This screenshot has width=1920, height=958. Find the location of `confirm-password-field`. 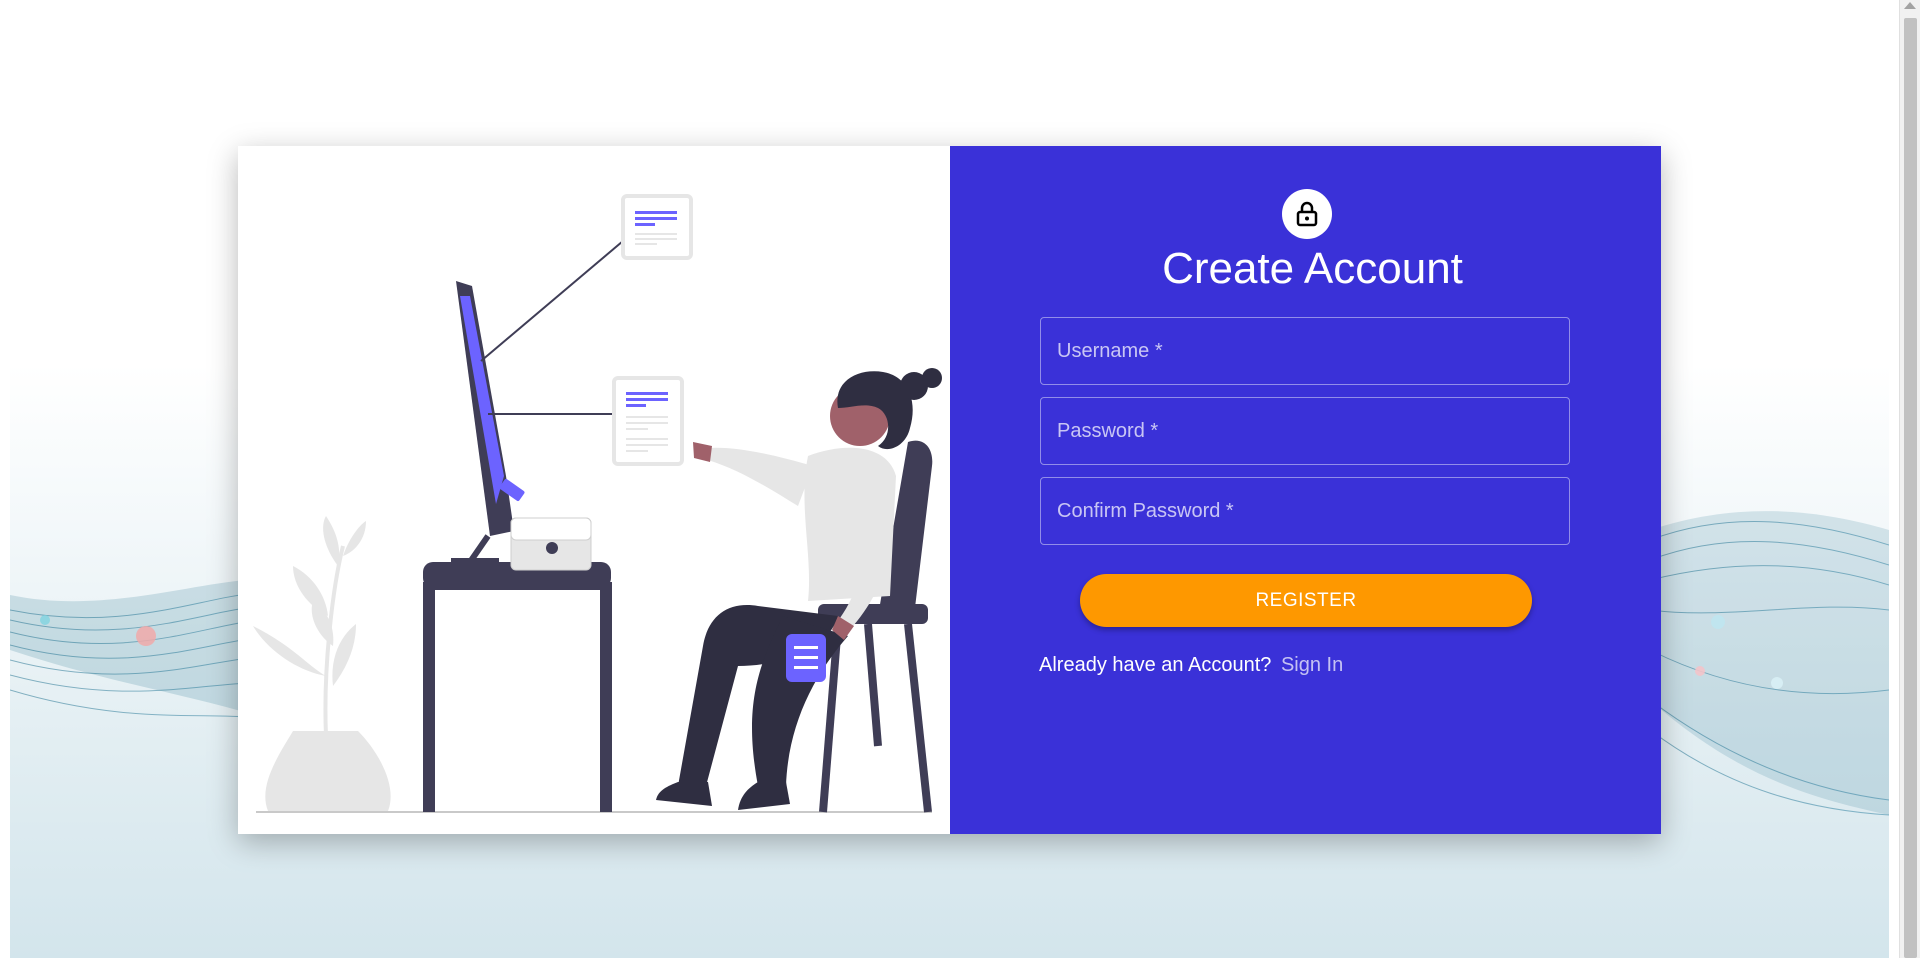

confirm-password-field is located at coordinates (1305, 511).